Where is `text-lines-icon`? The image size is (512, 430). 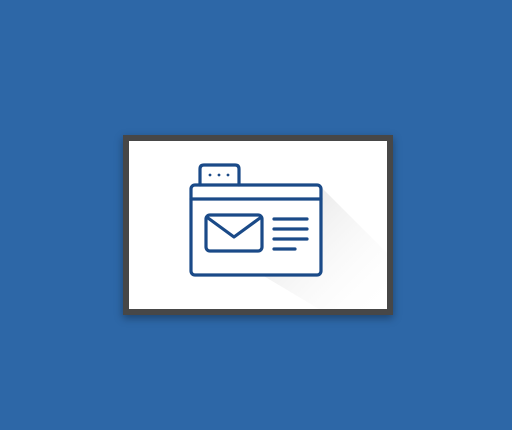
text-lines-icon is located at coordinates (290, 234).